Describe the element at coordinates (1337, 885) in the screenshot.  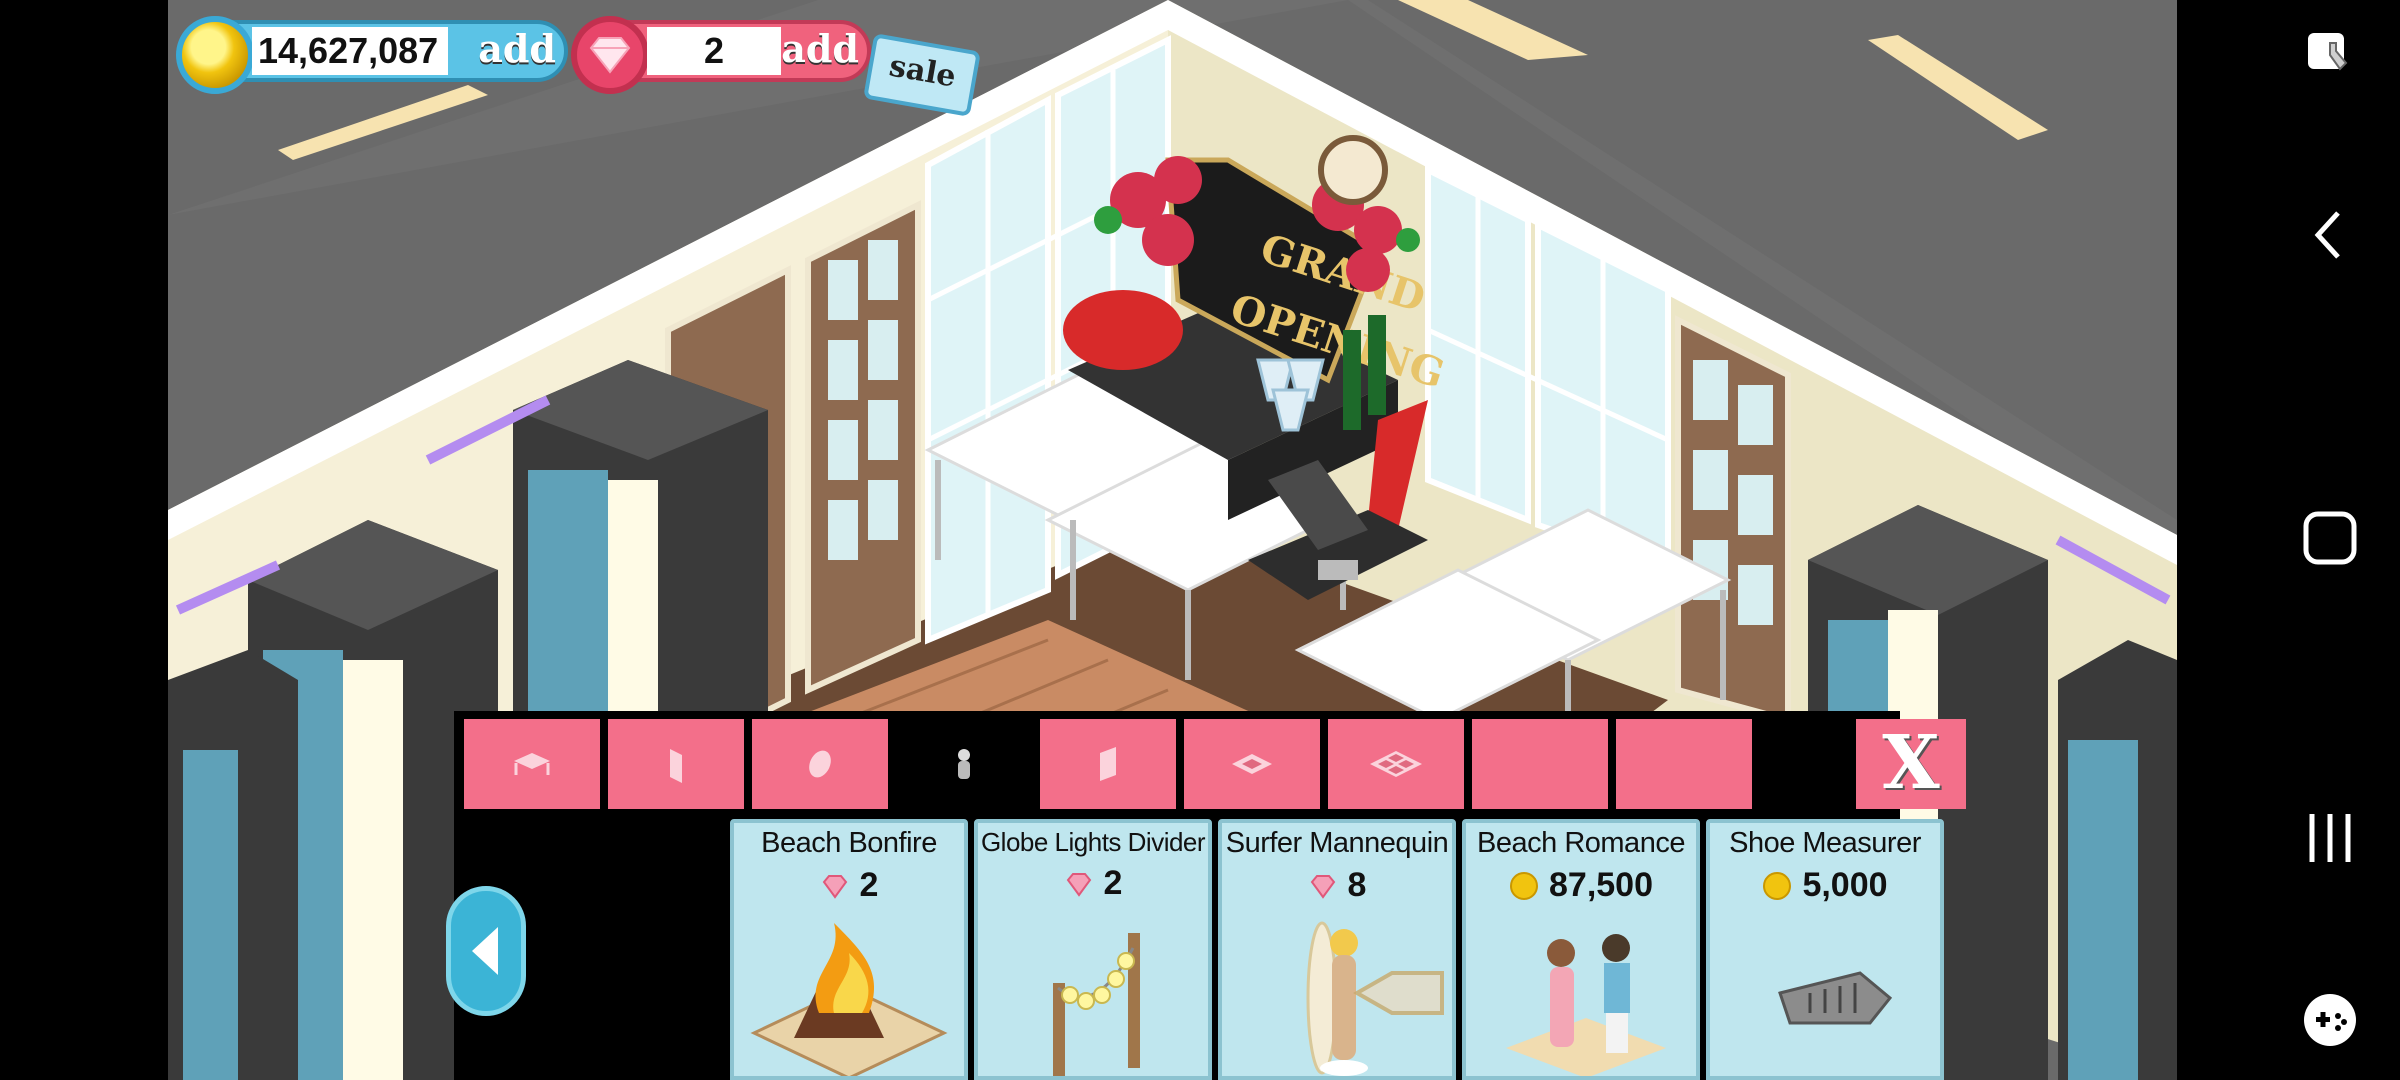
I see `item-price: 8` at that location.